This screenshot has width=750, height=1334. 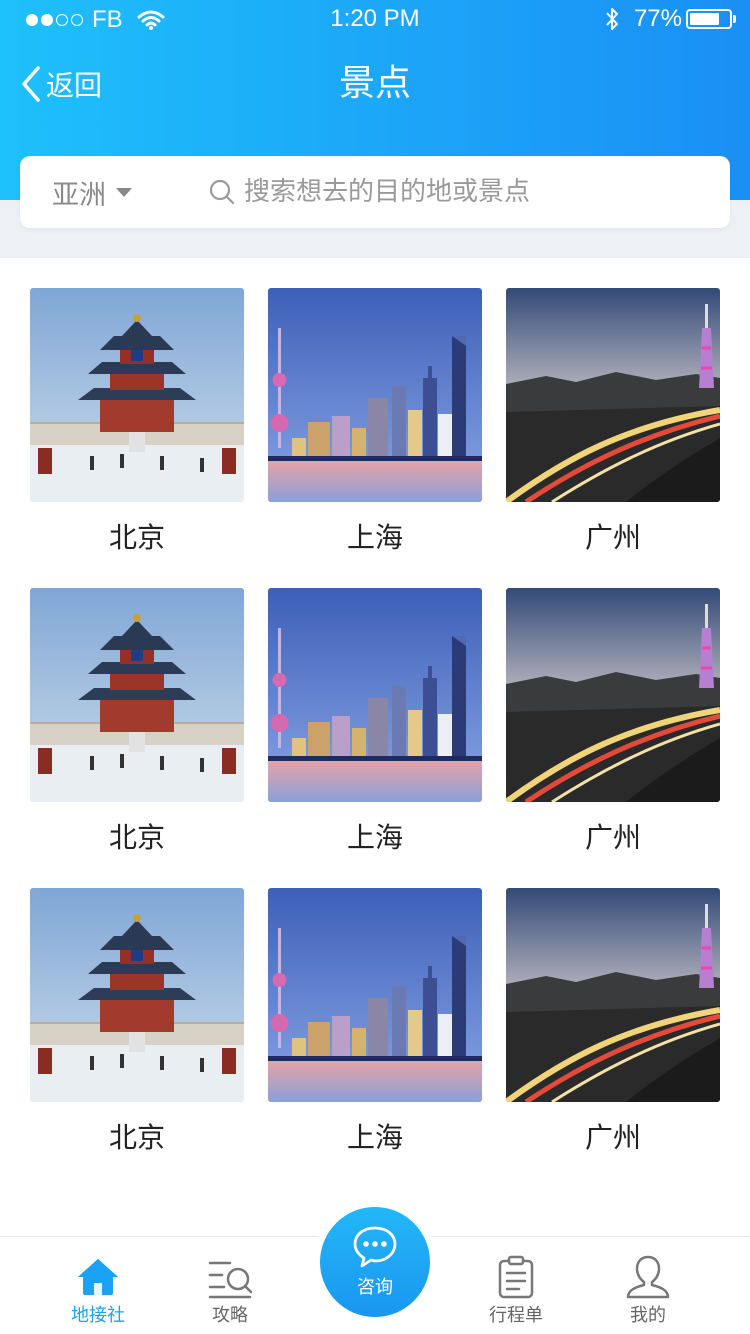 I want to click on chat-bubble-icon, so click(x=375, y=1247).